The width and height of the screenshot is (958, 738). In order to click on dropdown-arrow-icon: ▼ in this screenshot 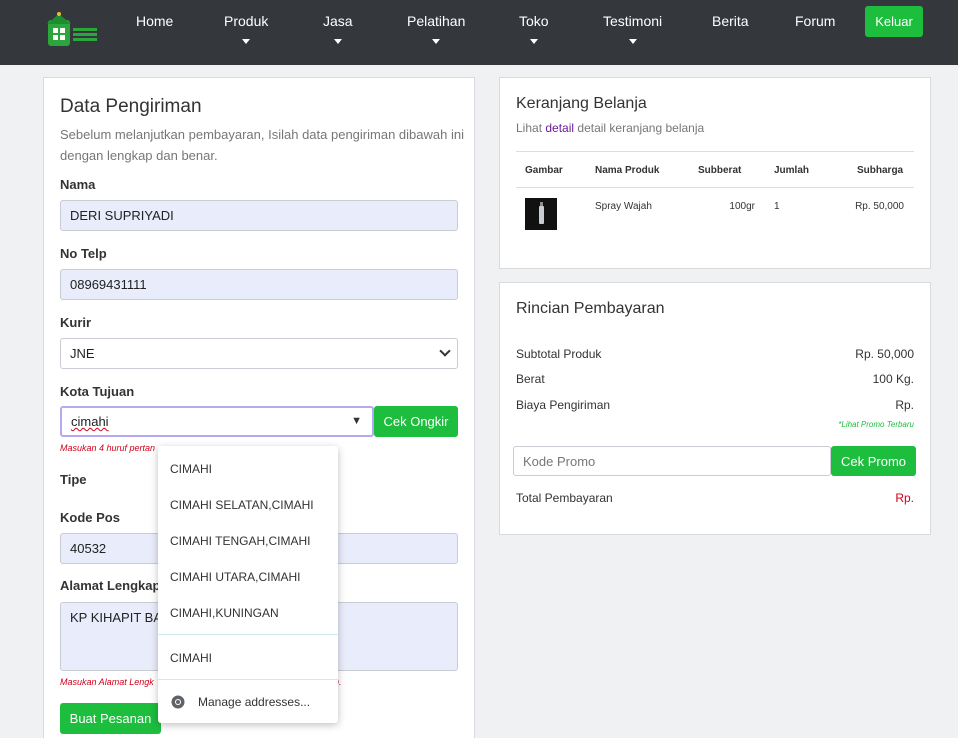, I will do `click(356, 421)`.